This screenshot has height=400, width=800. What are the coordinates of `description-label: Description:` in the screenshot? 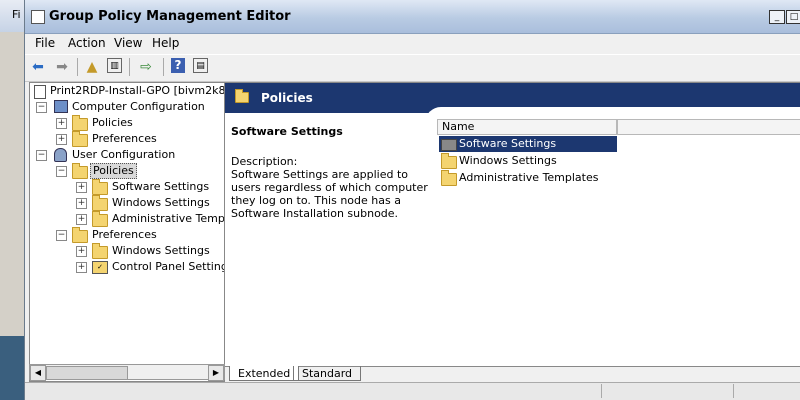 It's located at (264, 161).